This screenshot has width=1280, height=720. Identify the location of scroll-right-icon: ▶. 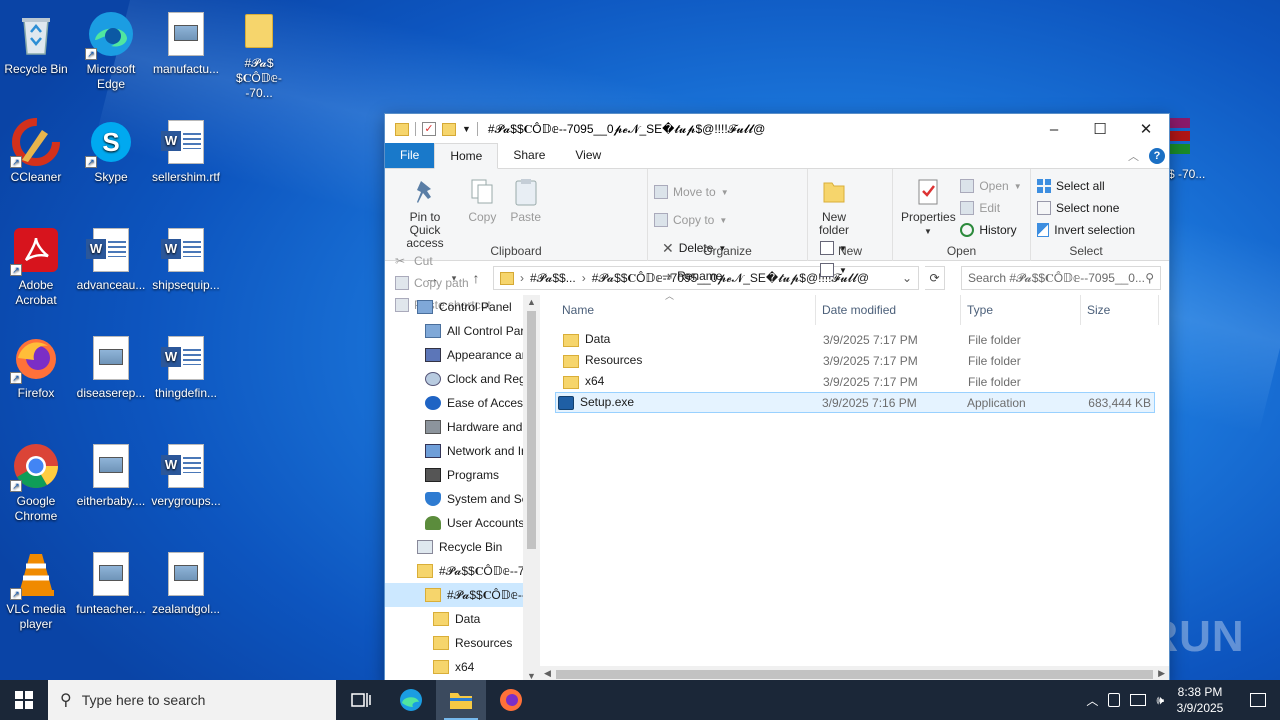
(1161, 673).